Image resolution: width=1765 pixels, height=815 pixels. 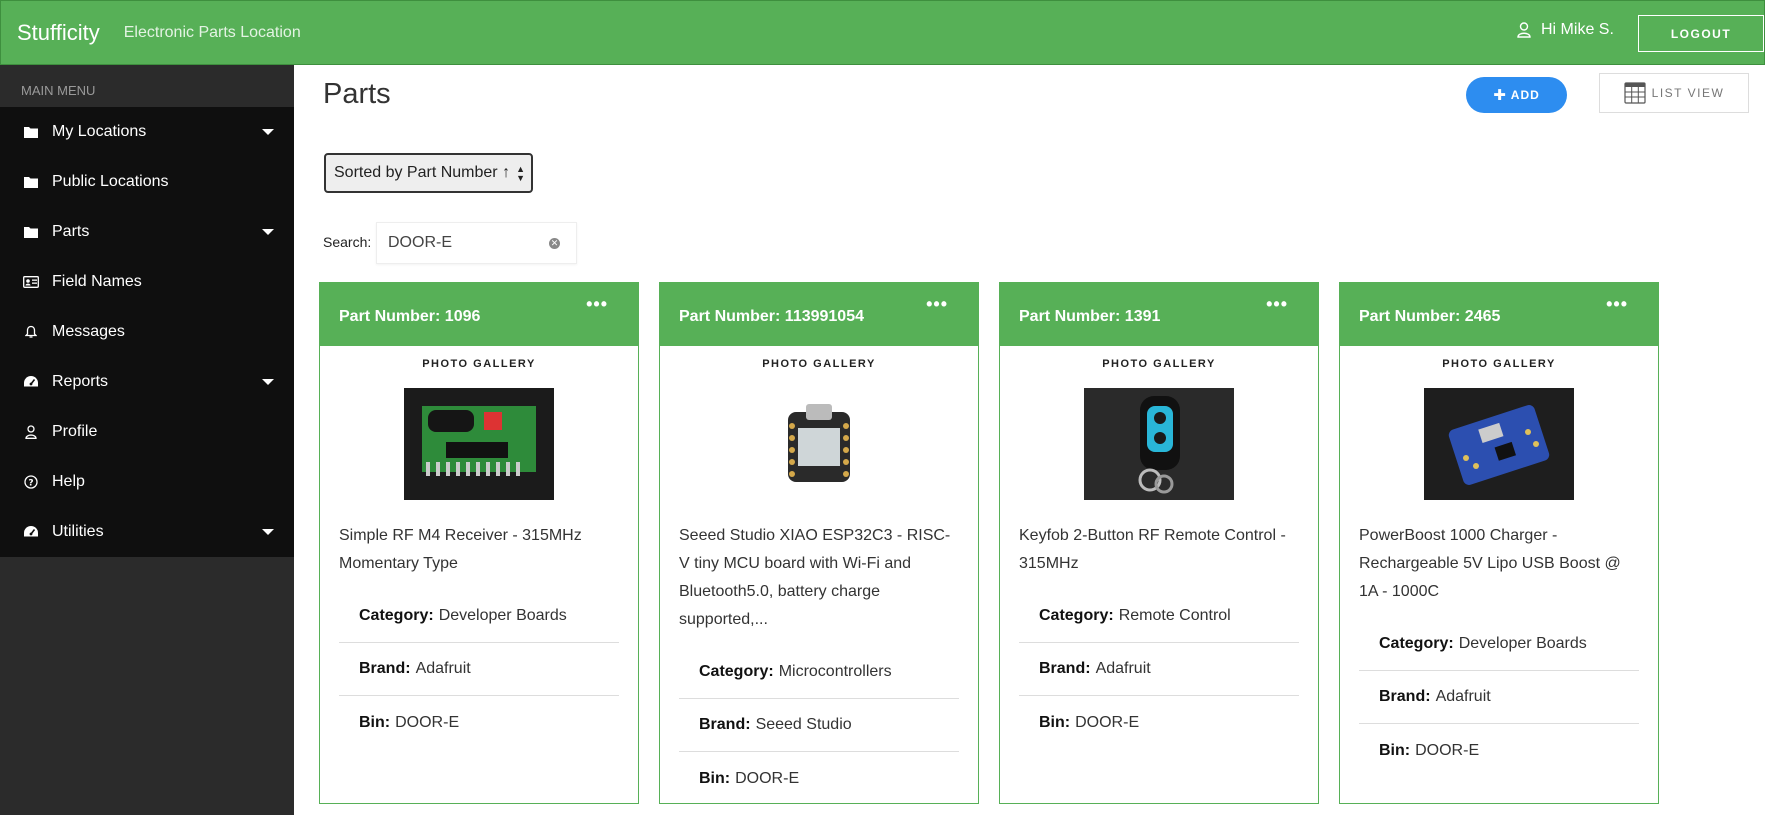 I want to click on part-number: Part Number: 113991054, so click(x=771, y=316).